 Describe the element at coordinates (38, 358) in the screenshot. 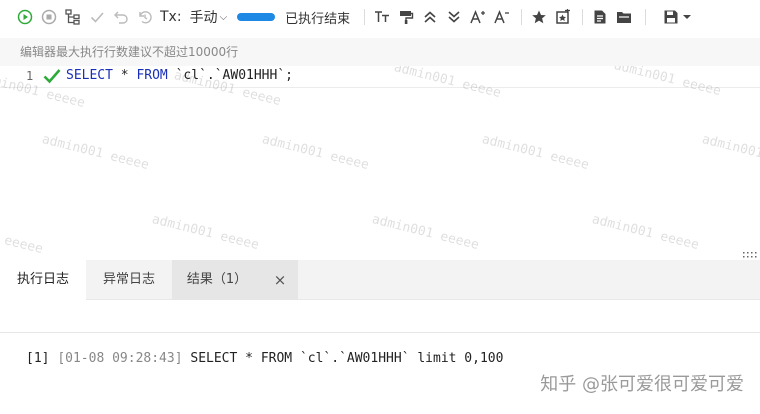

I see `log-index: [1]` at that location.